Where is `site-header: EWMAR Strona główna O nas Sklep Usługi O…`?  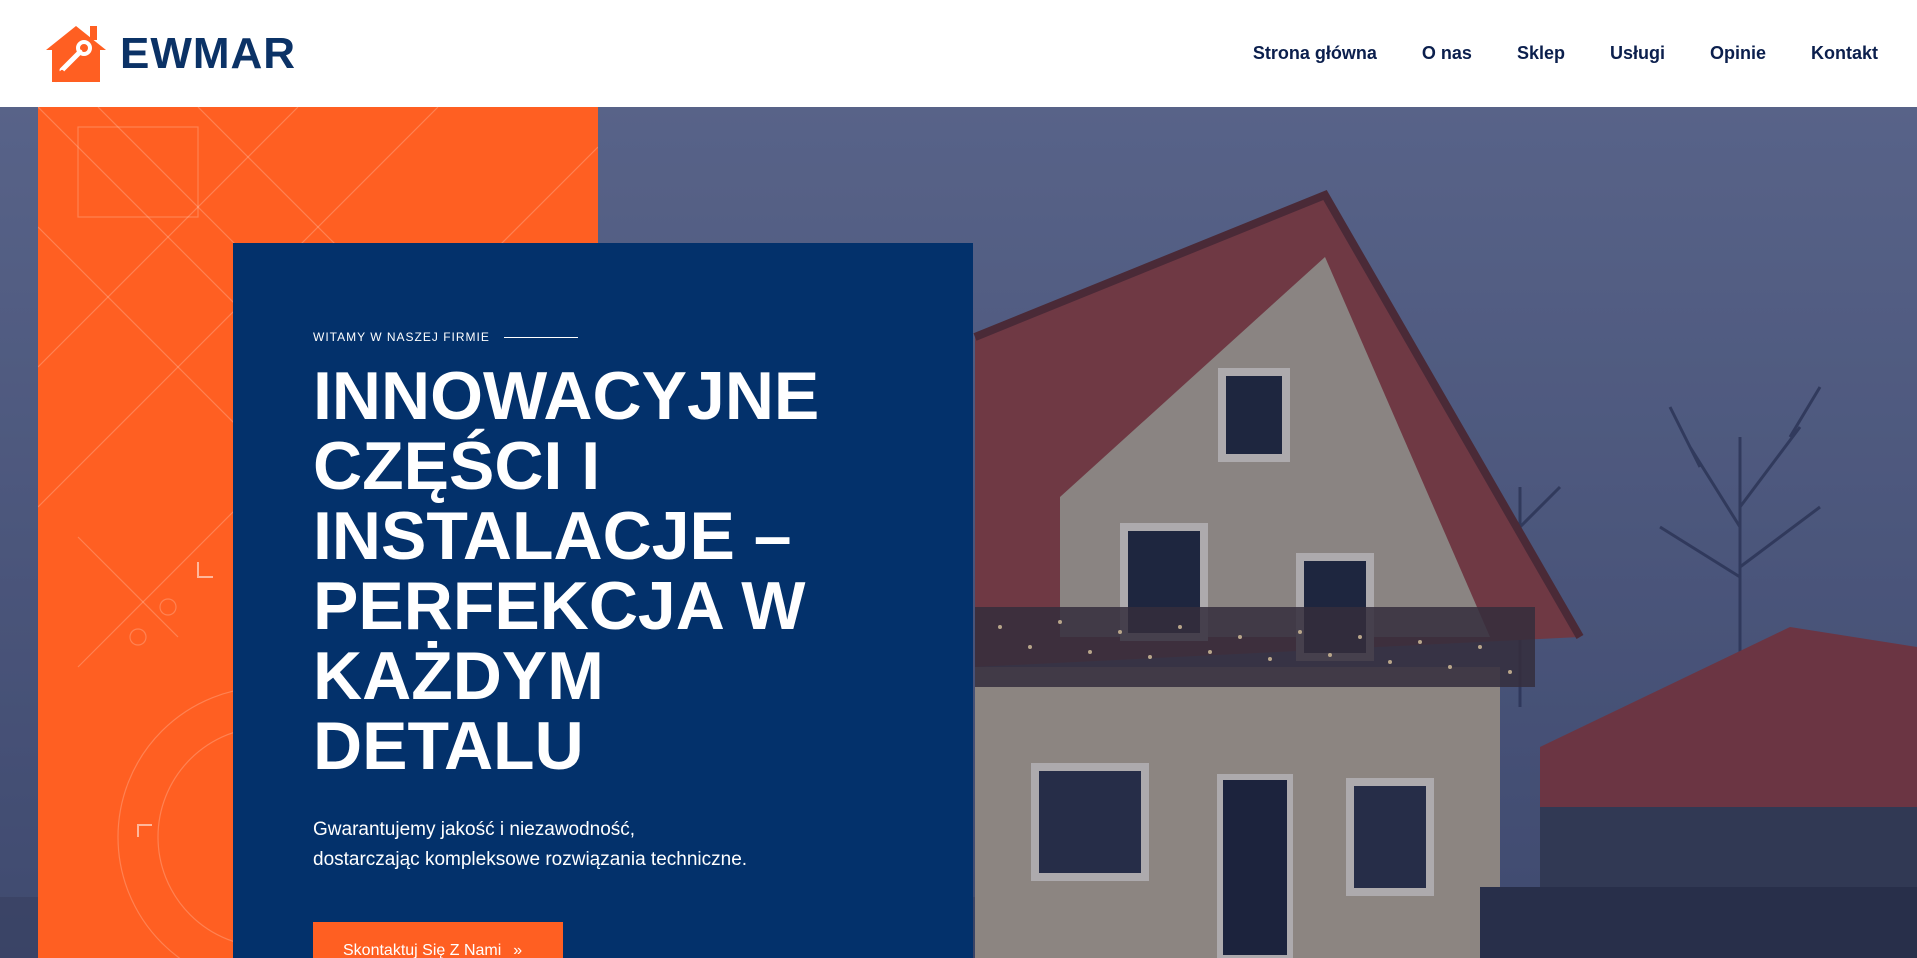 site-header: EWMAR Strona główna O nas Sklep Usługi O… is located at coordinates (958, 53).